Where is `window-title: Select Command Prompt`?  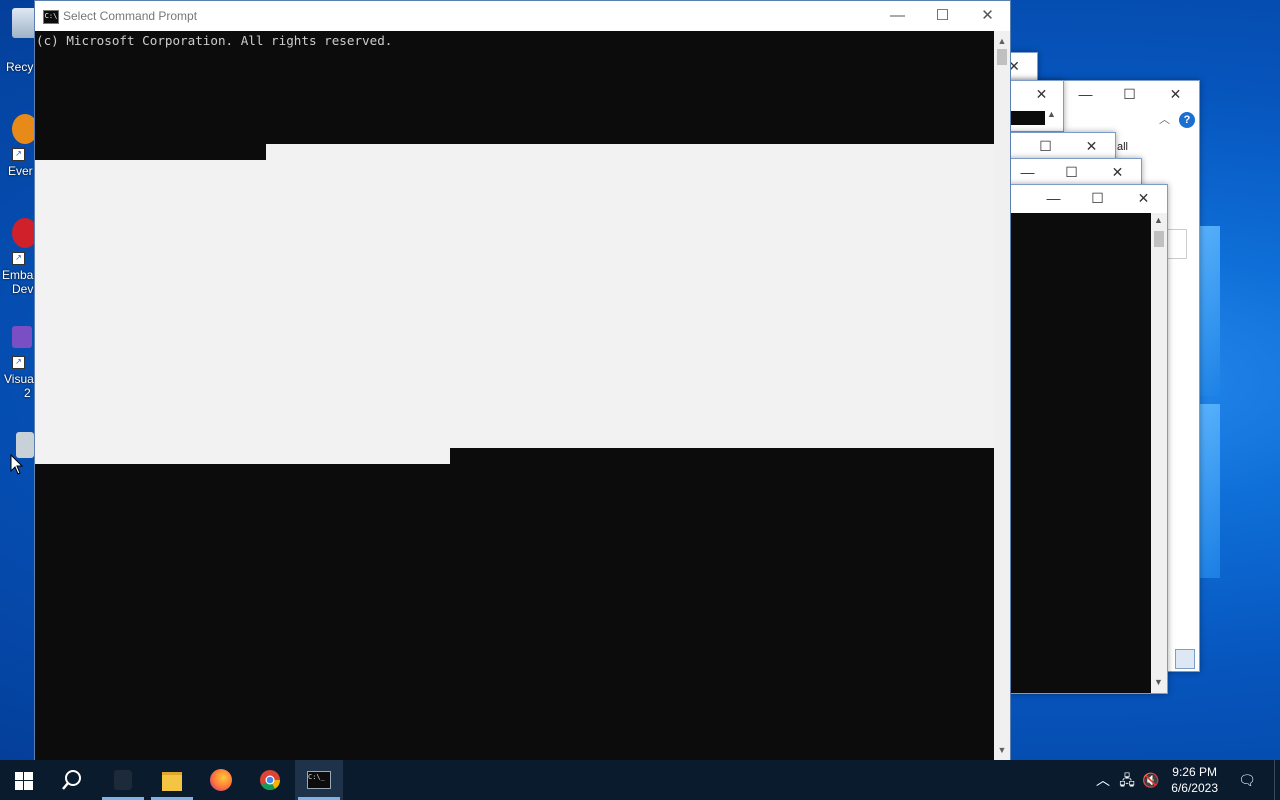 window-title: Select Command Prompt is located at coordinates (130, 16).